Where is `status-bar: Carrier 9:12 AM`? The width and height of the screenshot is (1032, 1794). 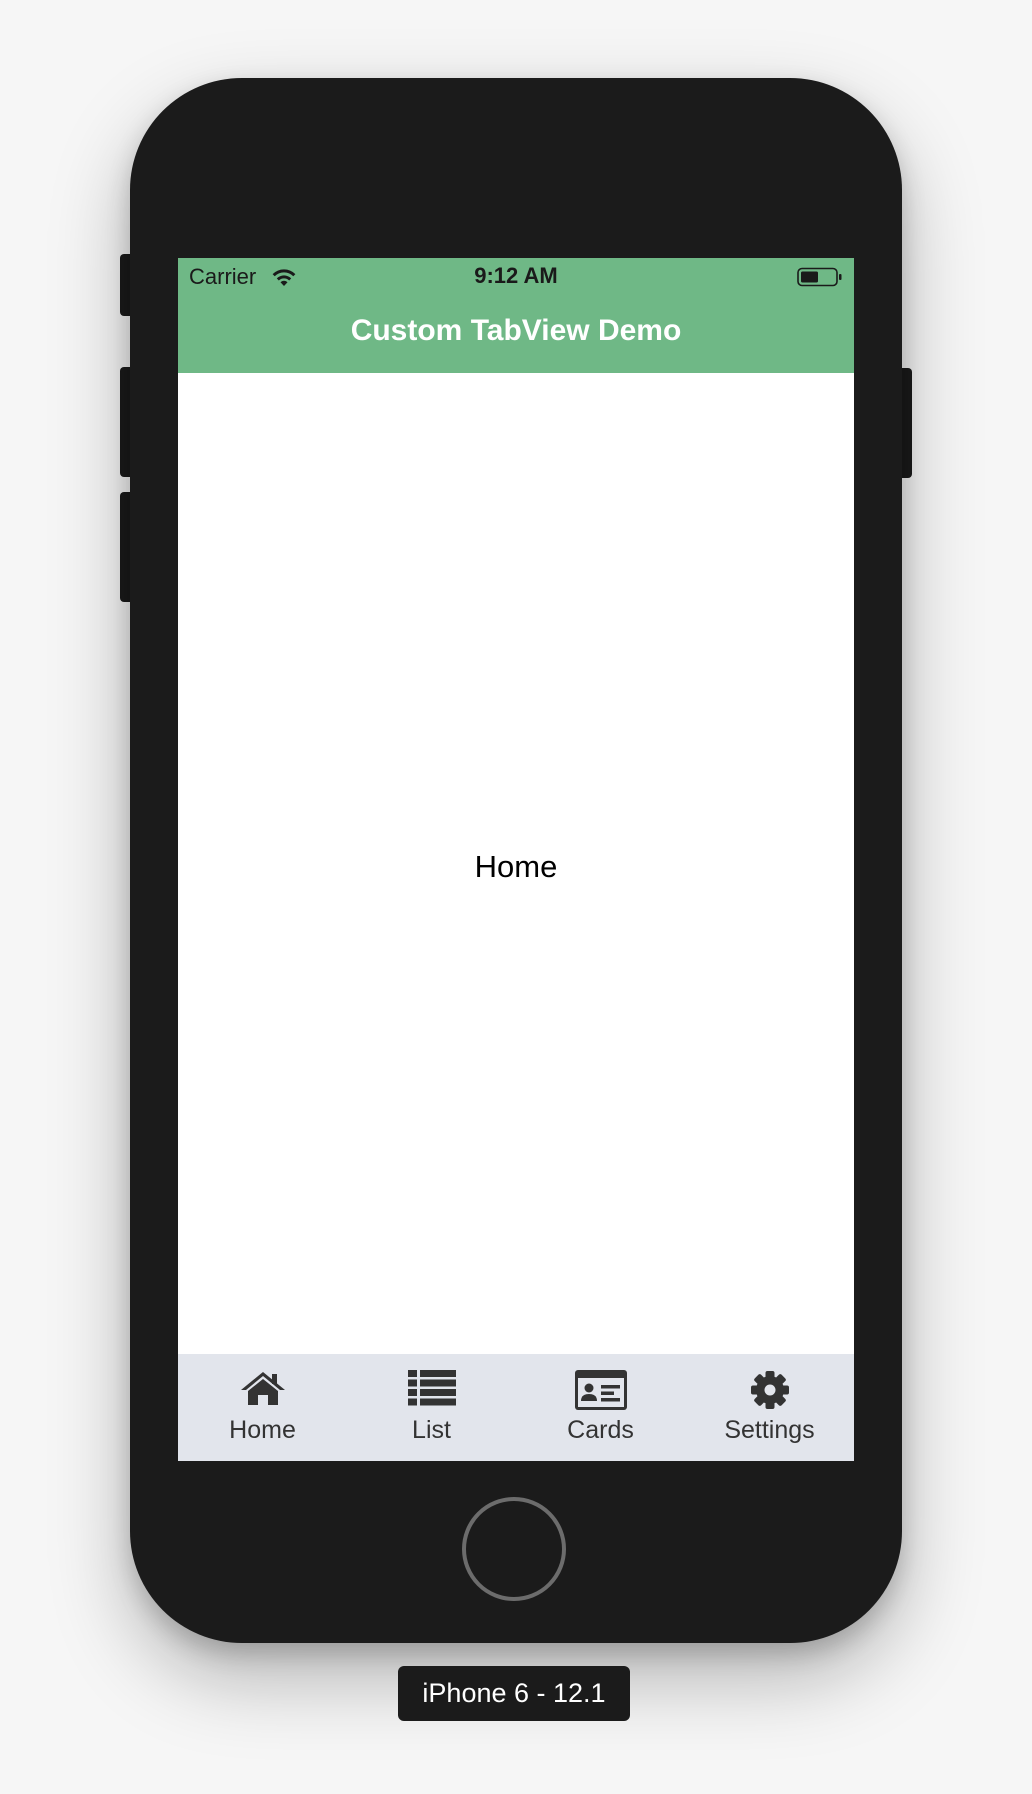 status-bar: Carrier 9:12 AM is located at coordinates (516, 278).